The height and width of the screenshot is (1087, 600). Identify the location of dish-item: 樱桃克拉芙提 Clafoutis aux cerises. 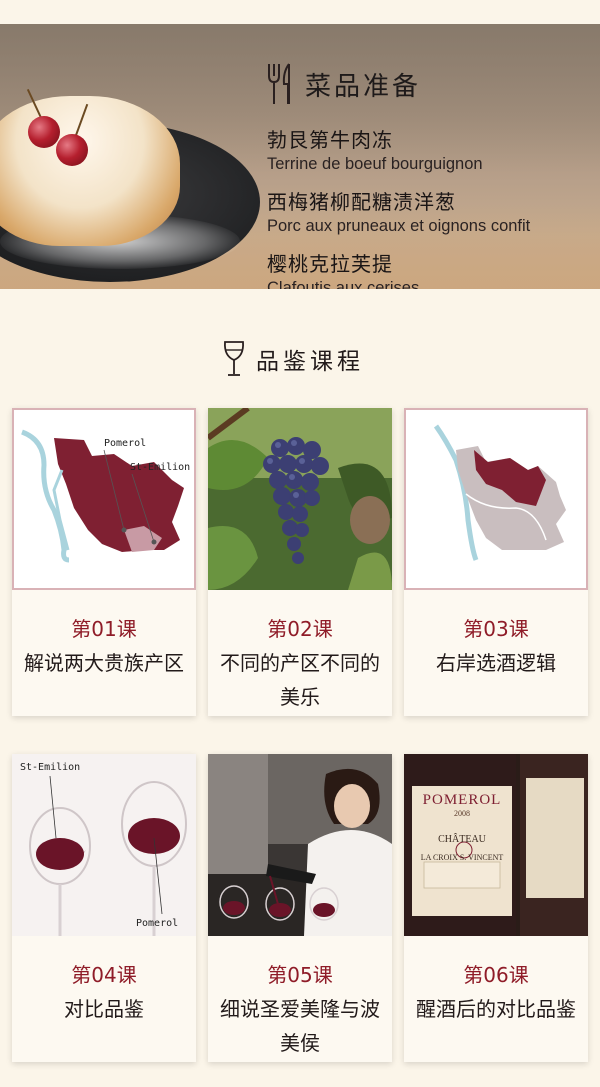
(343, 268).